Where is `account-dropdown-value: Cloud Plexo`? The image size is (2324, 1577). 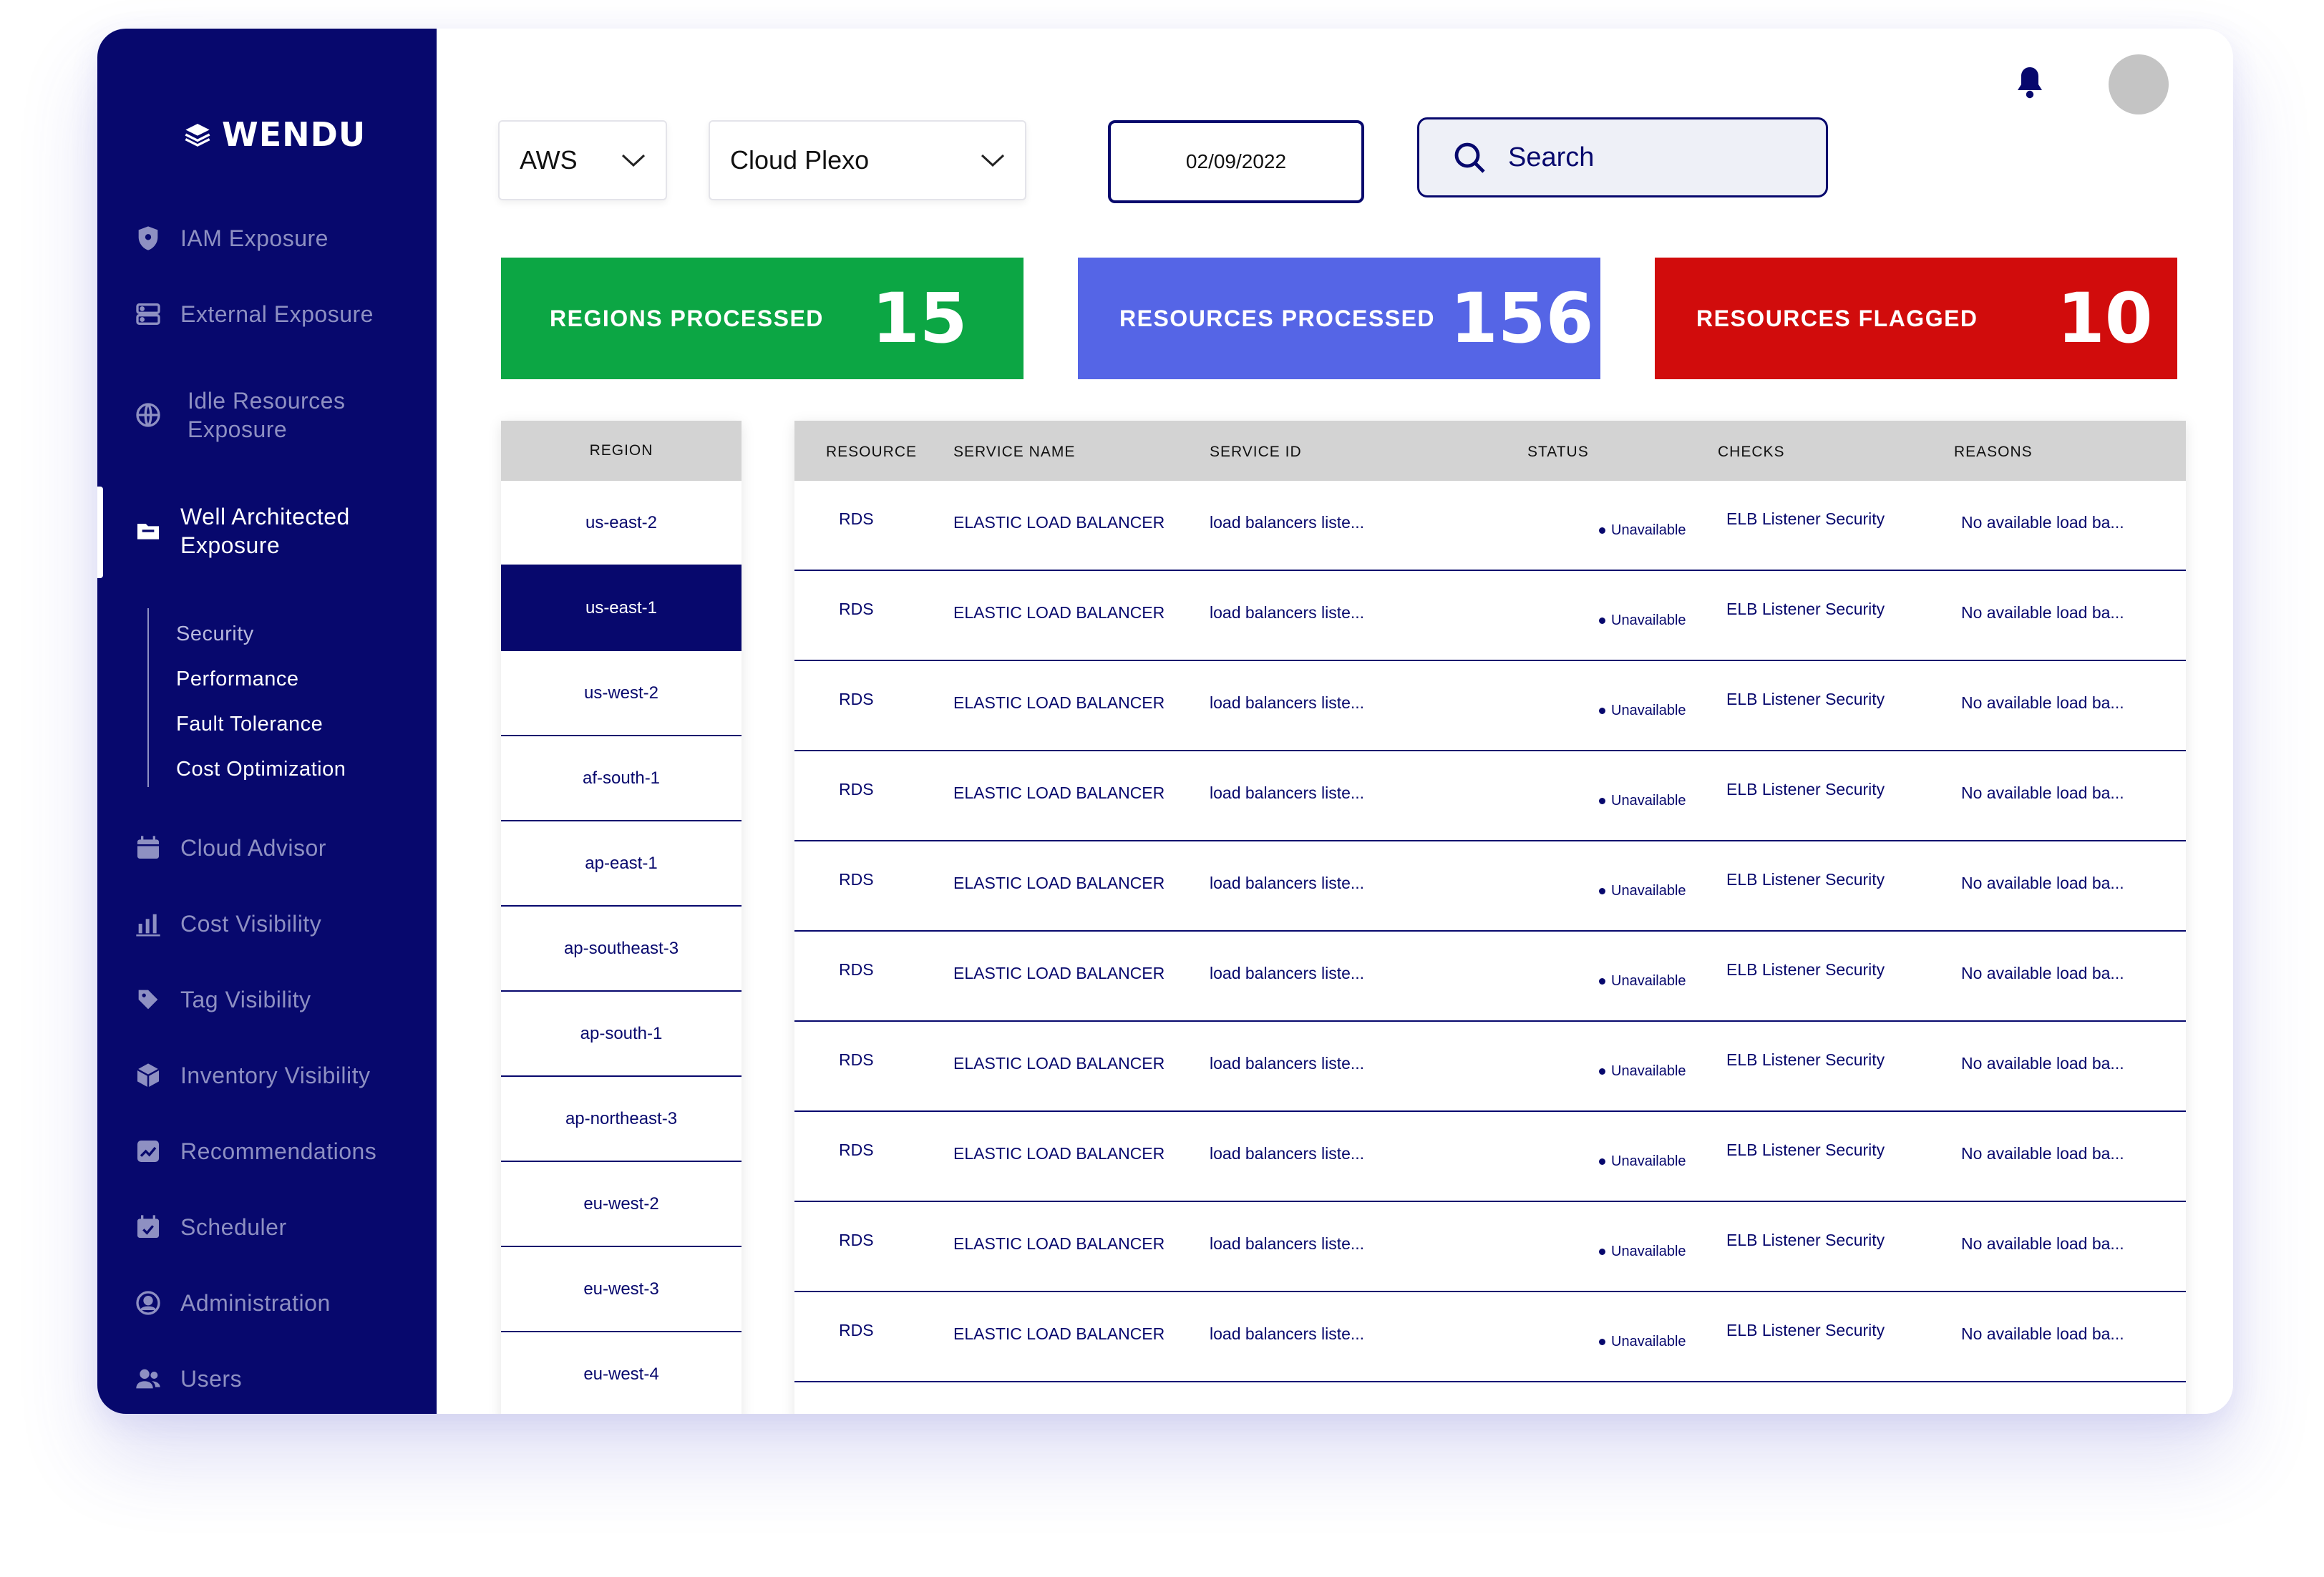 account-dropdown-value: Cloud Plexo is located at coordinates (800, 160).